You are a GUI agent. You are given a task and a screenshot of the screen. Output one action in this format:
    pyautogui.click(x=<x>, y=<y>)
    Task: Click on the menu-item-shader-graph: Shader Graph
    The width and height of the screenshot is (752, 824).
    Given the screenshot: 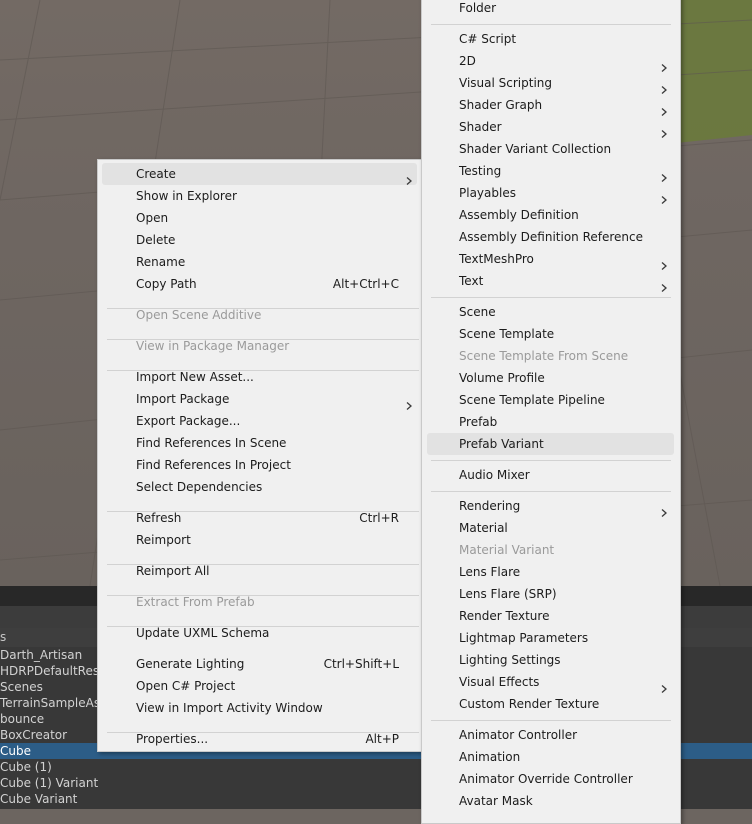 What is the action you would take?
    pyautogui.click(x=550, y=105)
    